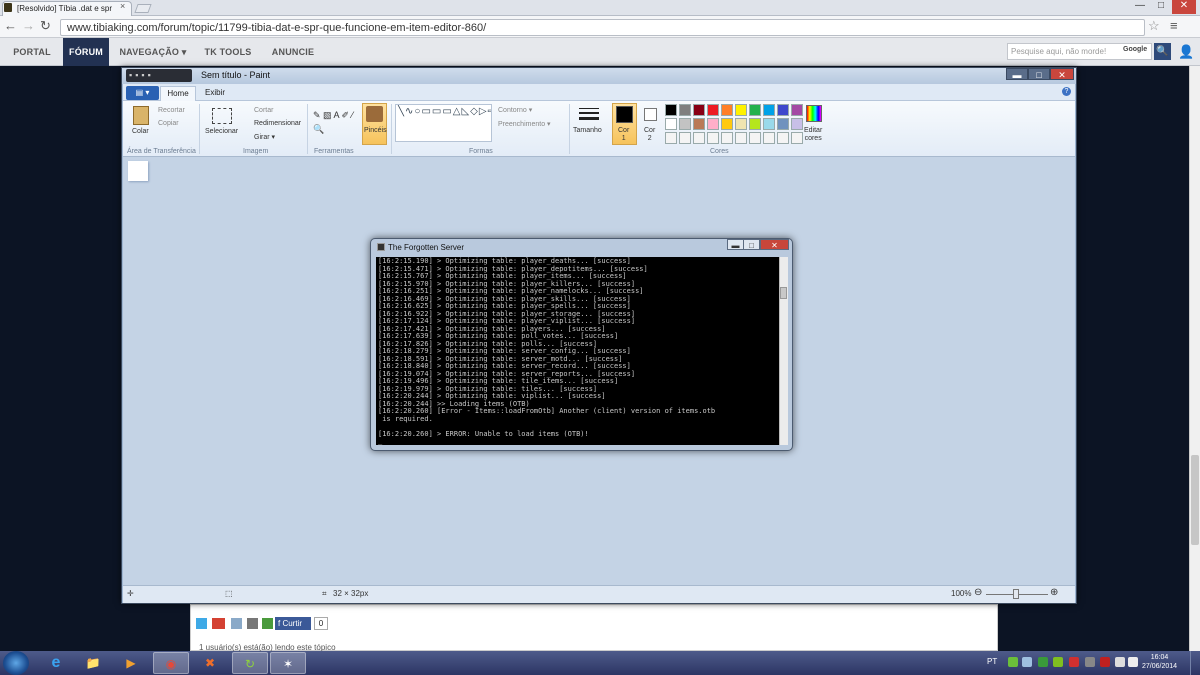 The image size is (1200, 675). I want to click on google-plus-icon, so click(218, 623).